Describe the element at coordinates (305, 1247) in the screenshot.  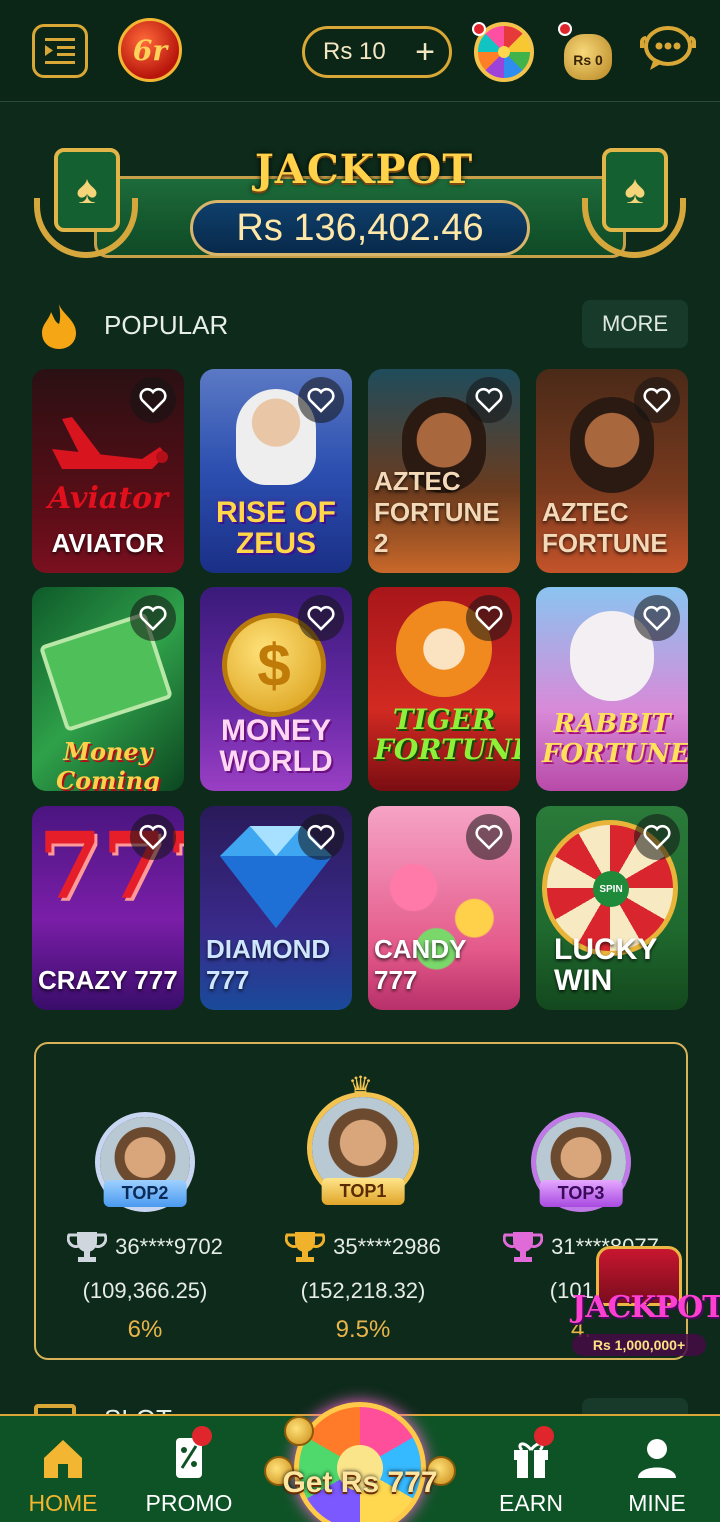
I see `gold-trophy-icon` at that location.